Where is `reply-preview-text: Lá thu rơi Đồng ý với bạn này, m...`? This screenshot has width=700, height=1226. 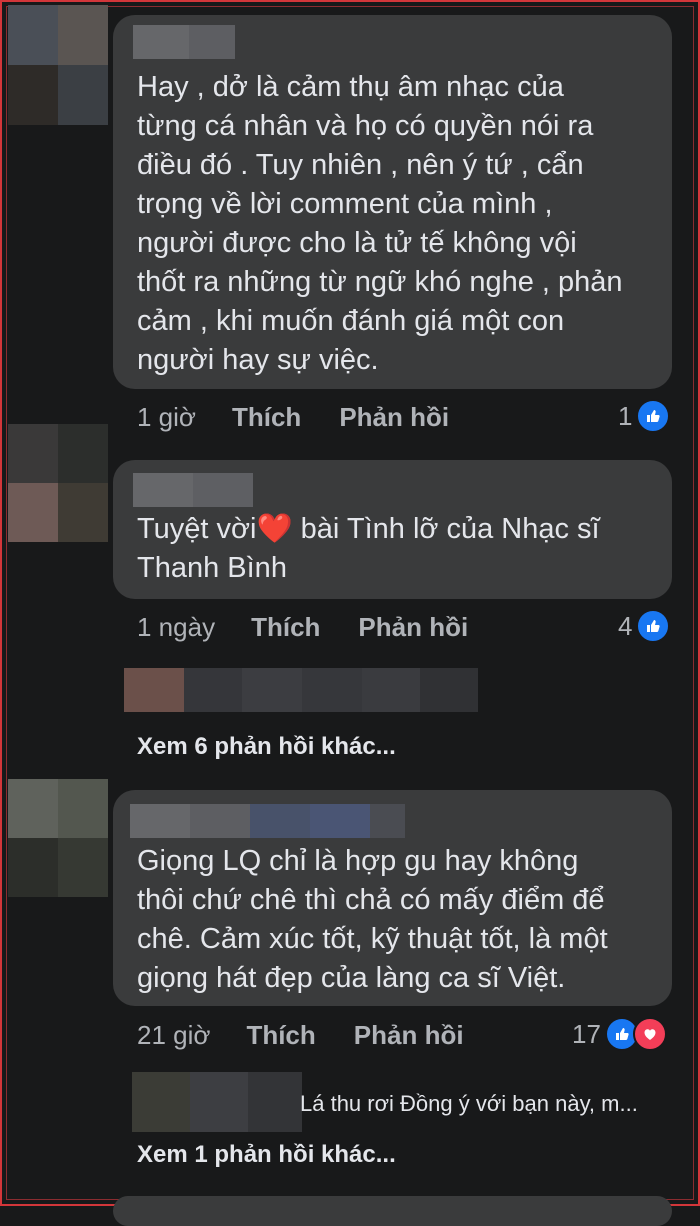
reply-preview-text: Lá thu rơi Đồng ý với bạn này, m... is located at coordinates (469, 1104).